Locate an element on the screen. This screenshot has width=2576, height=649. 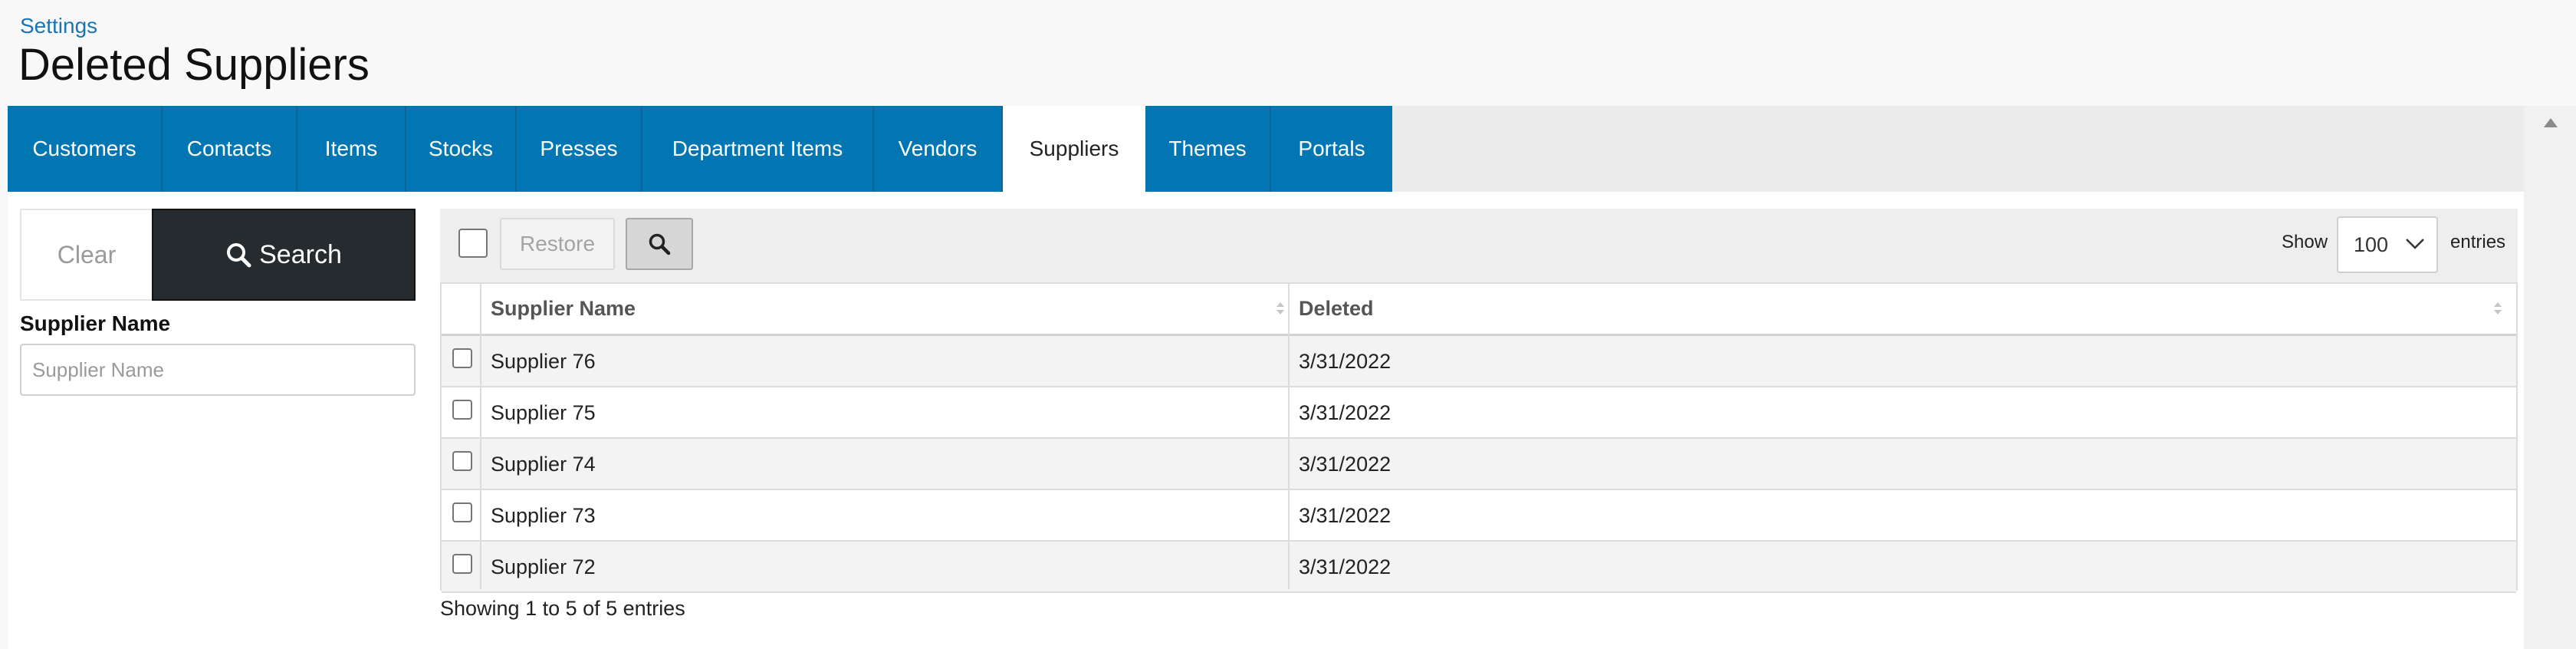
table-row: Supplier 74 3/31/2022 is located at coordinates (1479, 465).